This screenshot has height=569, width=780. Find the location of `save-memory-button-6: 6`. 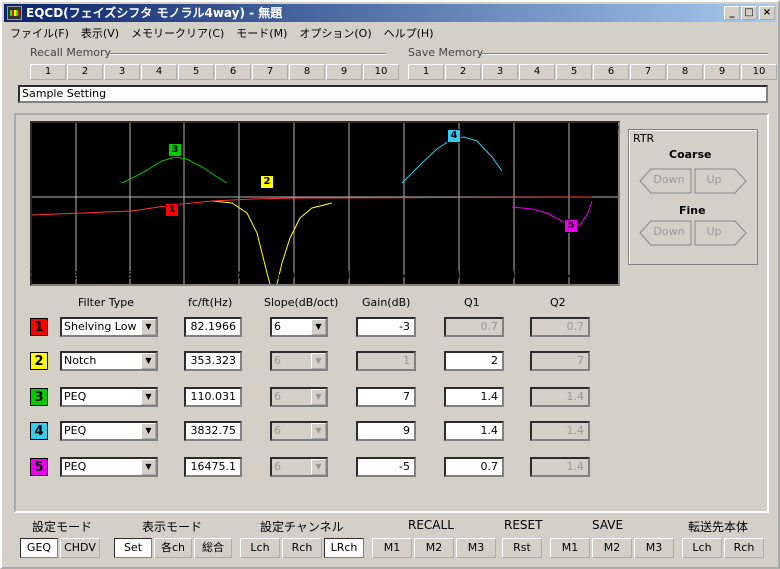

save-memory-button-6: 6 is located at coordinates (611, 72).